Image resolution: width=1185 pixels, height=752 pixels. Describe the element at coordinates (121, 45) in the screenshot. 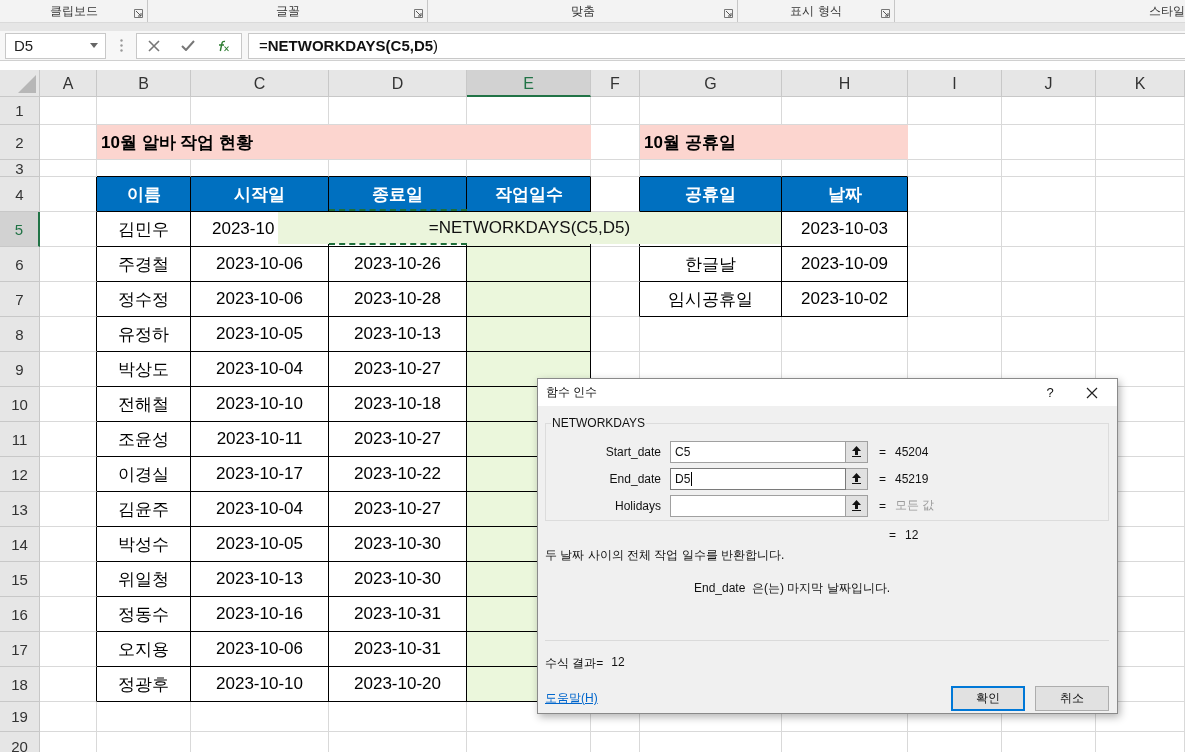

I see `grip-icon` at that location.